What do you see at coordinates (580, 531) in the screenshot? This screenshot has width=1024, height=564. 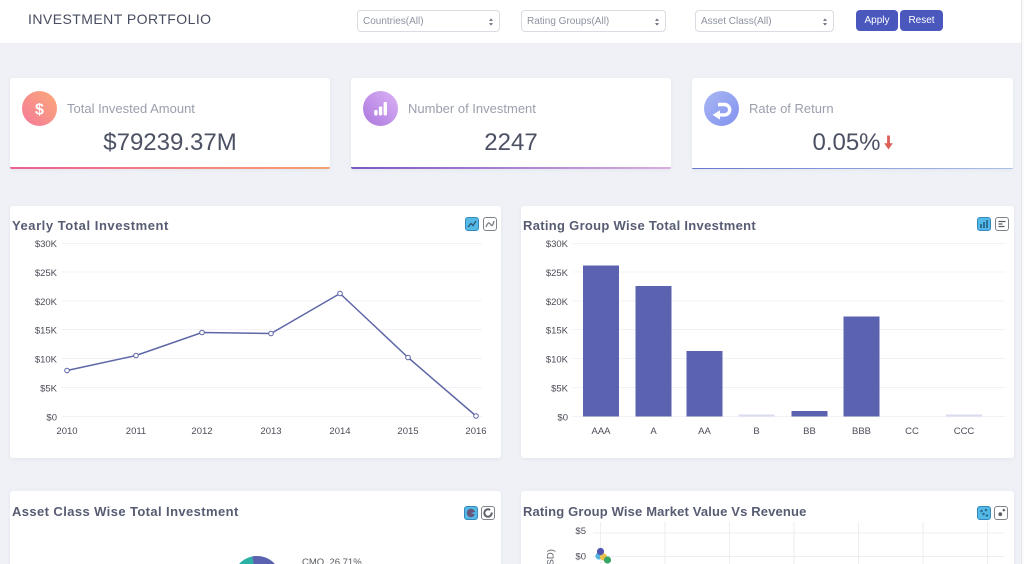 I see `svg-text: $5` at bounding box center [580, 531].